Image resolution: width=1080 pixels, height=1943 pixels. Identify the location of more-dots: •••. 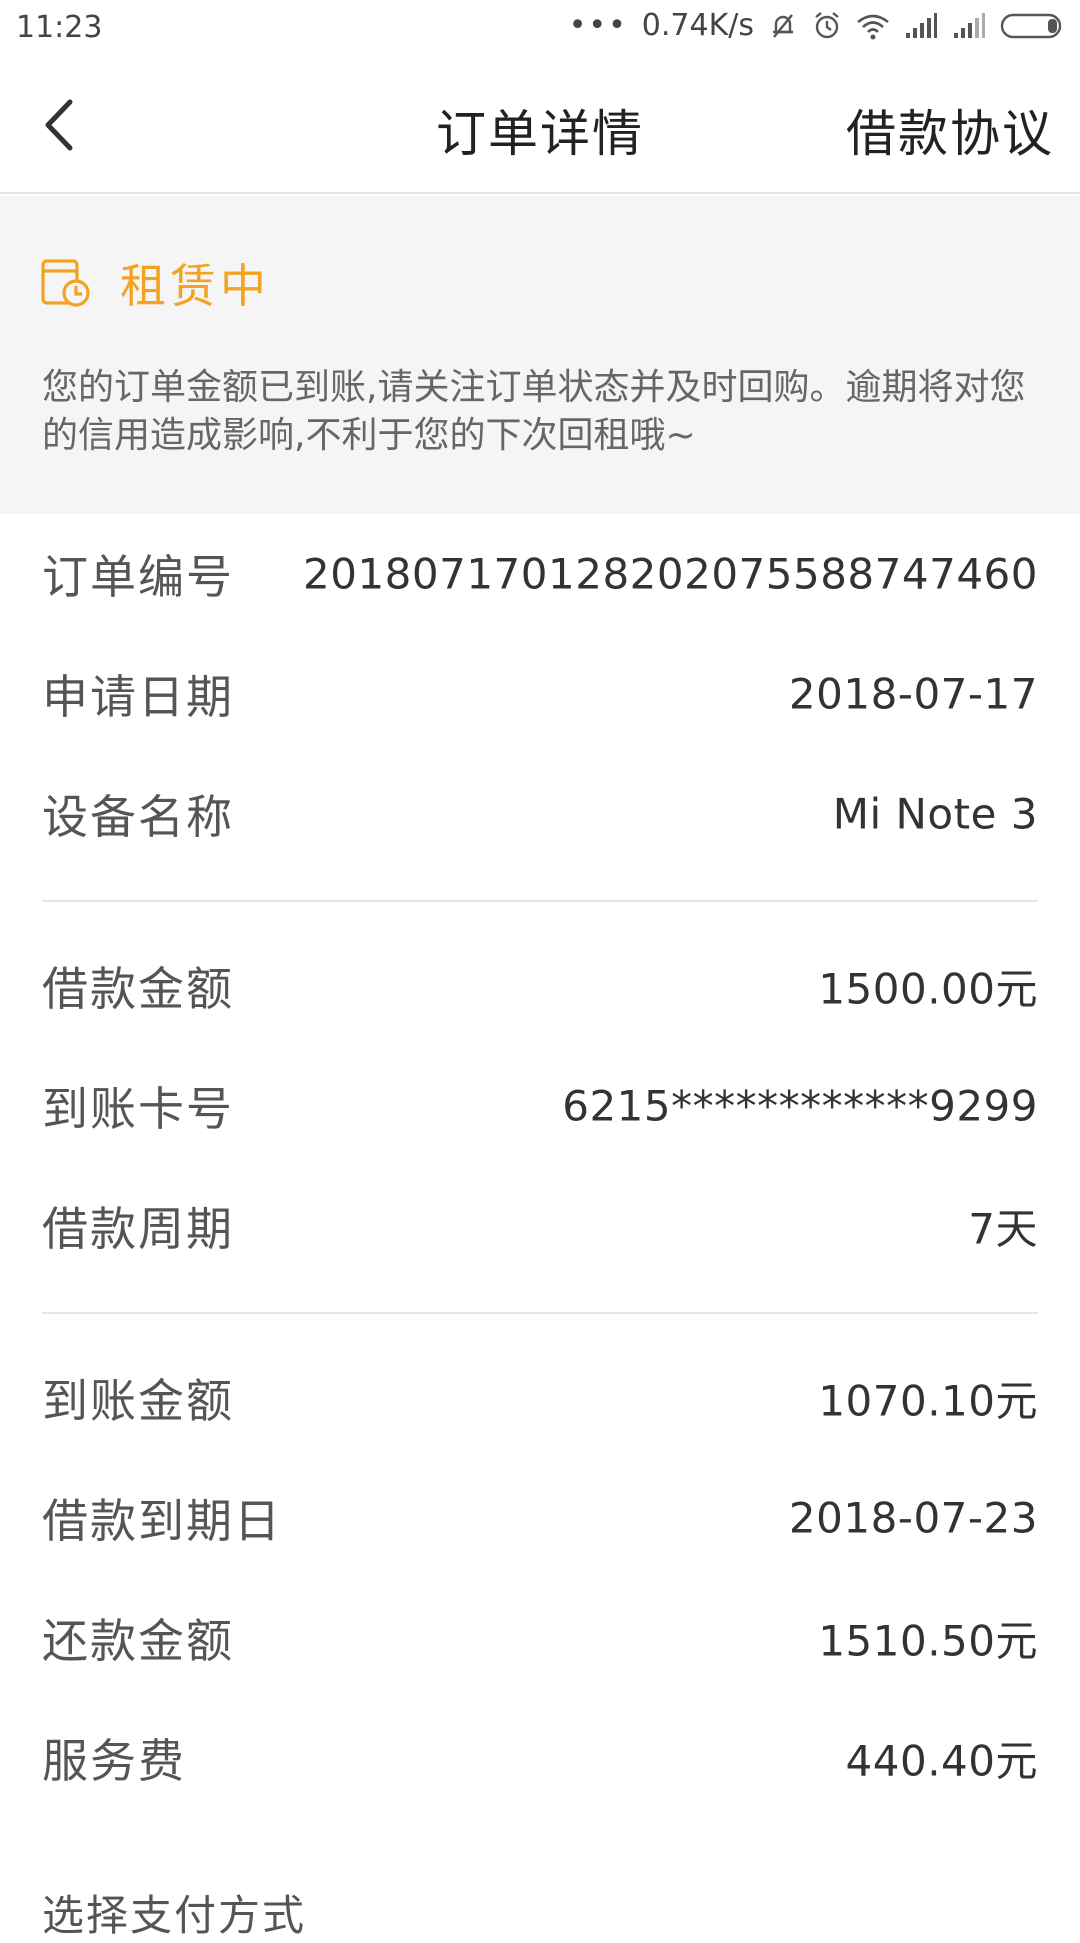
(598, 25).